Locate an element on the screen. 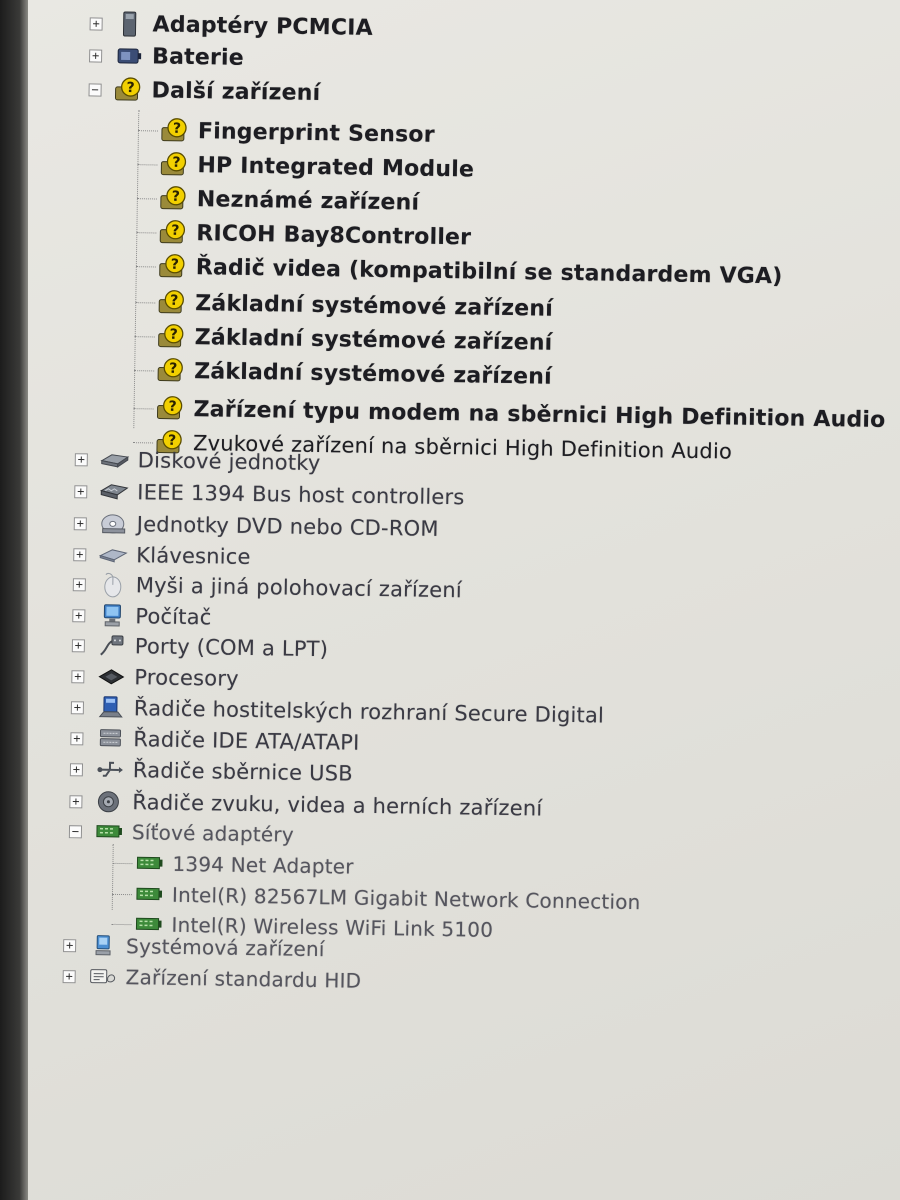 Image resolution: width=900 pixels, height=1200 pixels. tree-node-label: Klávesnice is located at coordinates (193, 556).